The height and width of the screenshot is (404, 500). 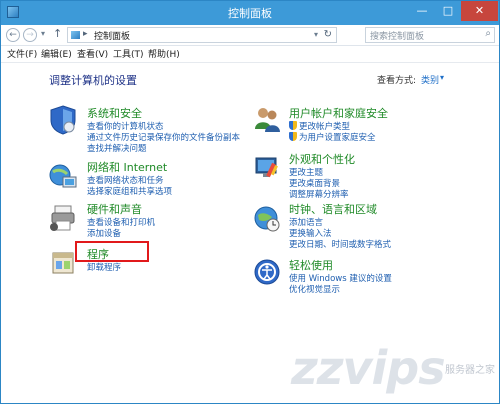 What do you see at coordinates (267, 120) in the screenshot?
I see `user-accounts-icon` at bounding box center [267, 120].